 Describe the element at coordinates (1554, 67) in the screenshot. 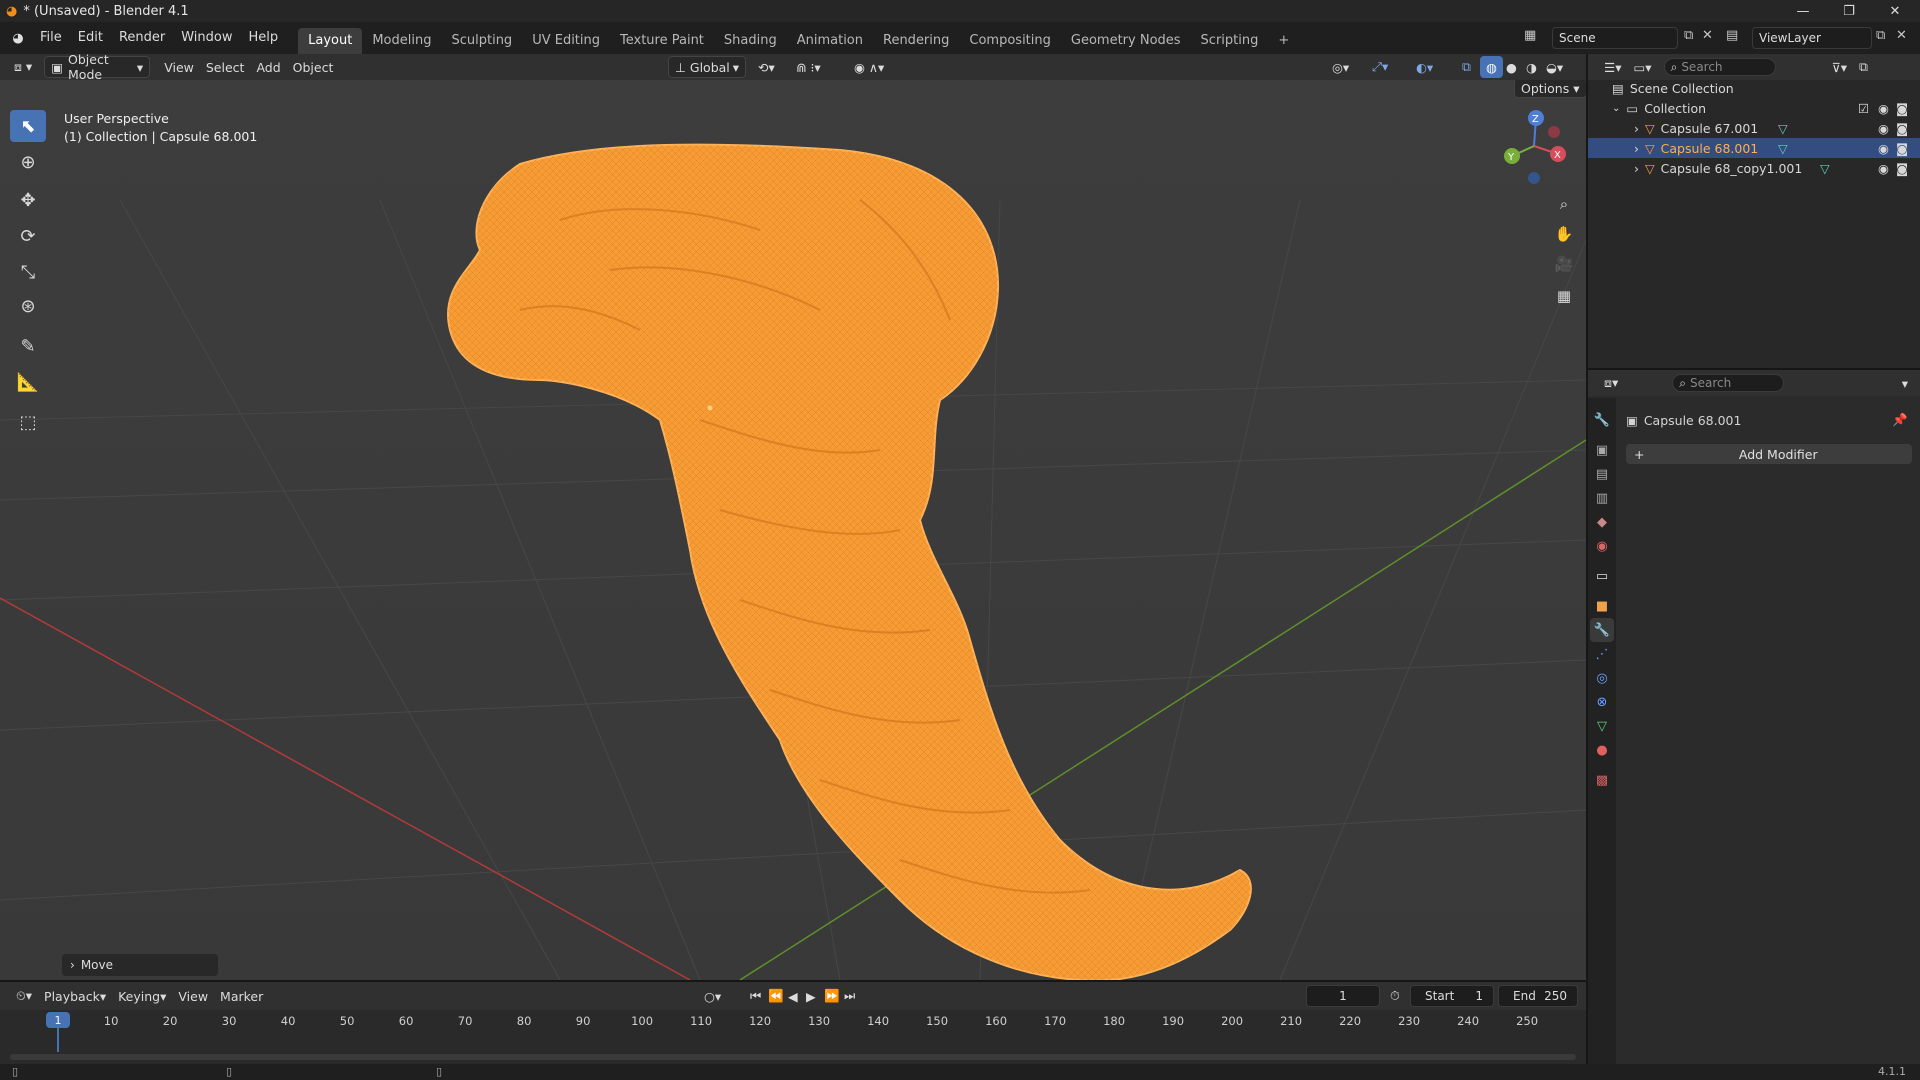

I see `rendered-shading-icon: ◒▾` at that location.